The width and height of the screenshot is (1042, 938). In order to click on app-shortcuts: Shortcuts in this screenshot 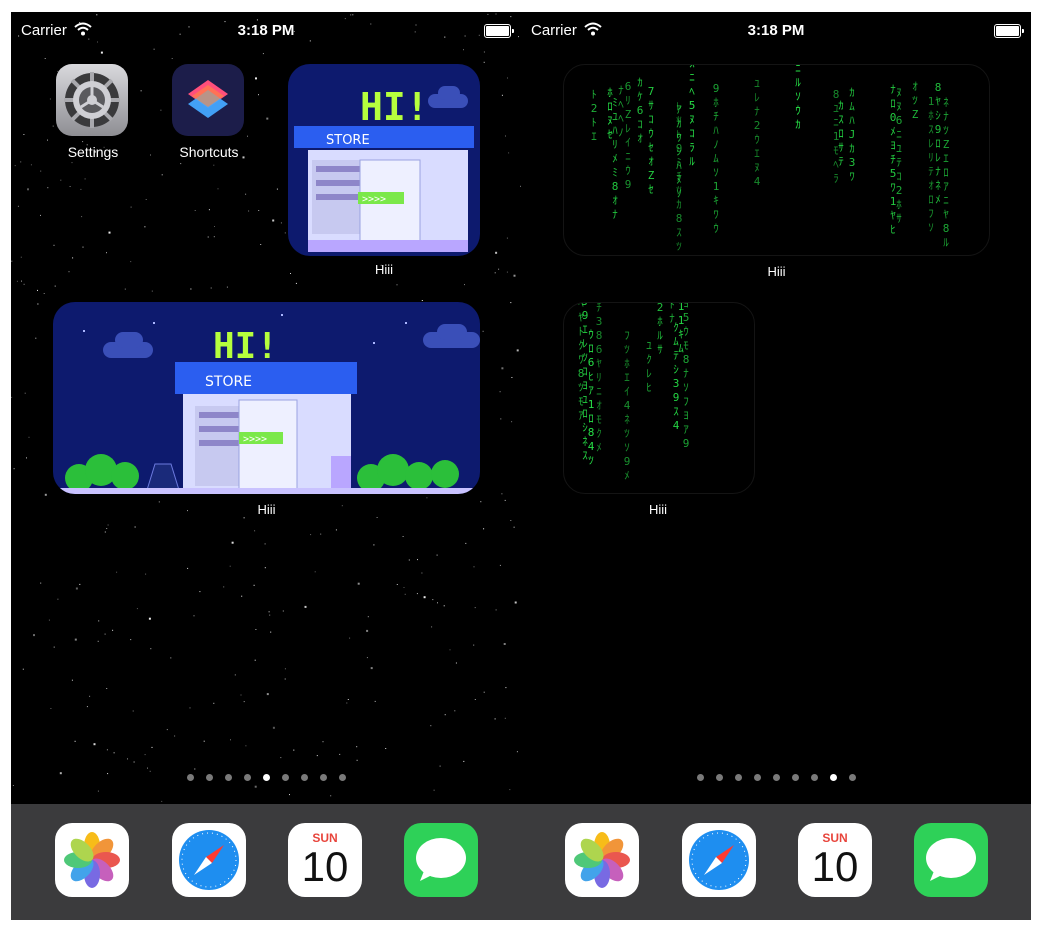, I will do `click(209, 112)`.